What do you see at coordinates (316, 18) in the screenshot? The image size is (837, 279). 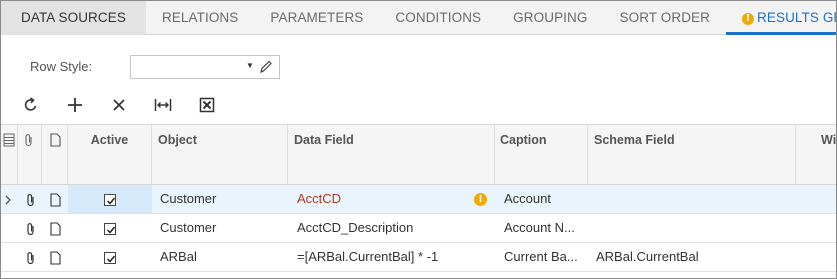 I see `tab-parameters: PARAMETERS` at bounding box center [316, 18].